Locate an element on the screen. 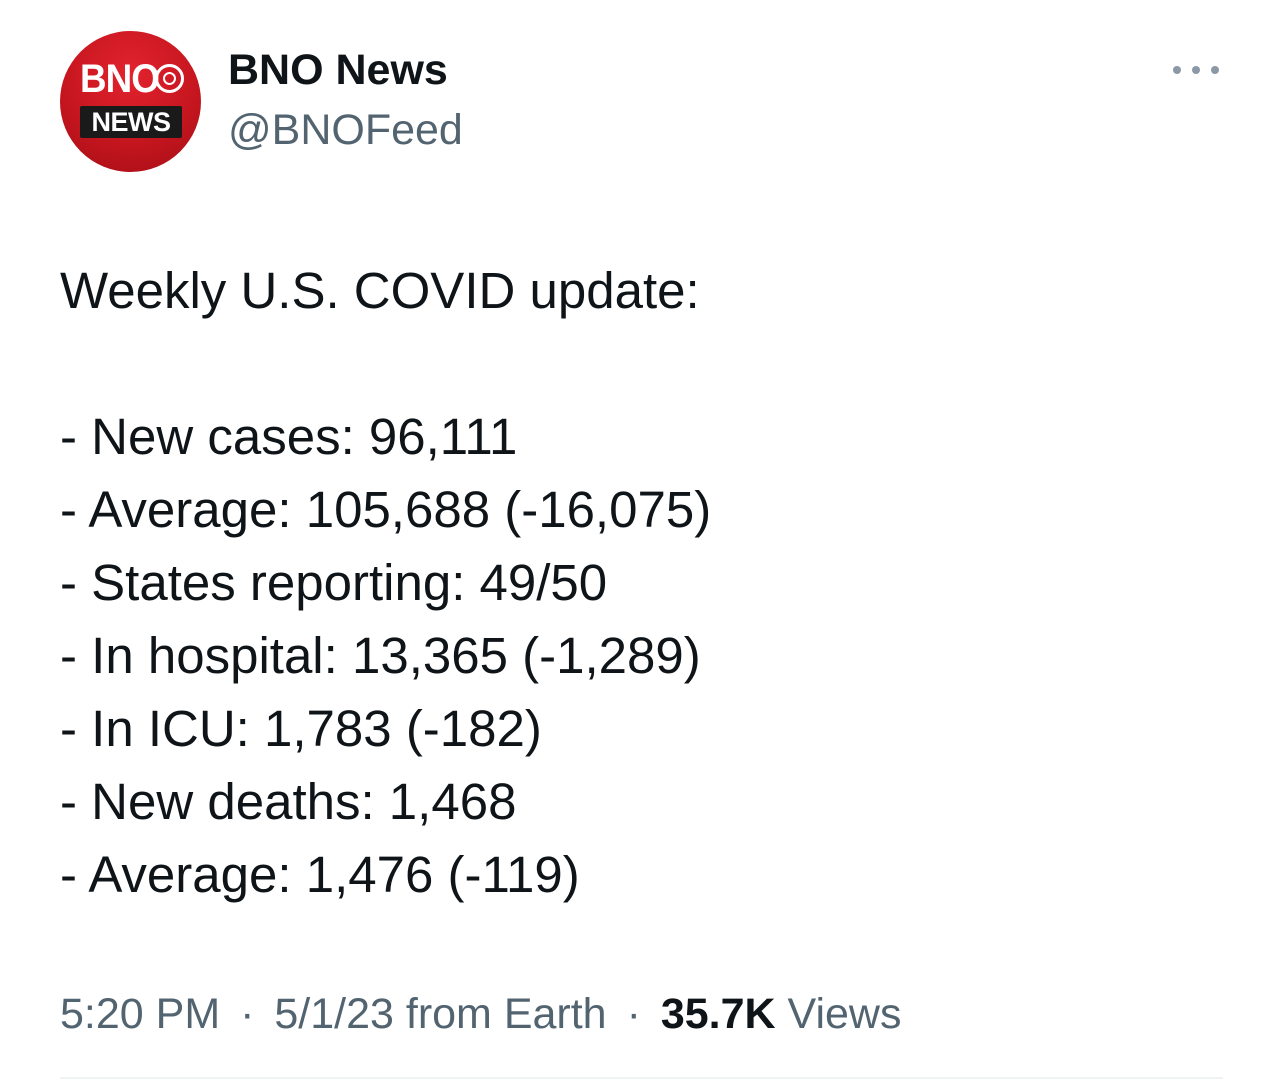 The image size is (1283, 1090). divider is located at coordinates (641, 1078).